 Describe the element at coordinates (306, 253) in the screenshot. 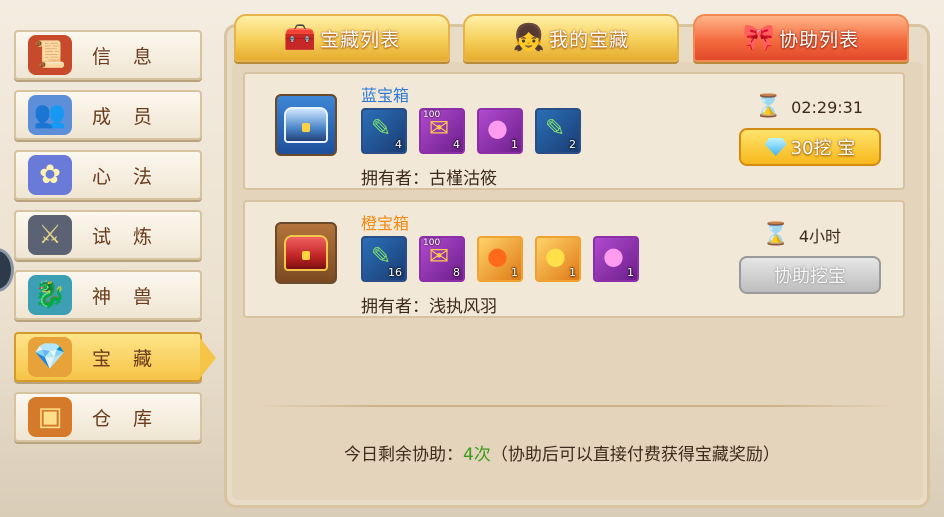

I see `orange-chest-icon` at that location.